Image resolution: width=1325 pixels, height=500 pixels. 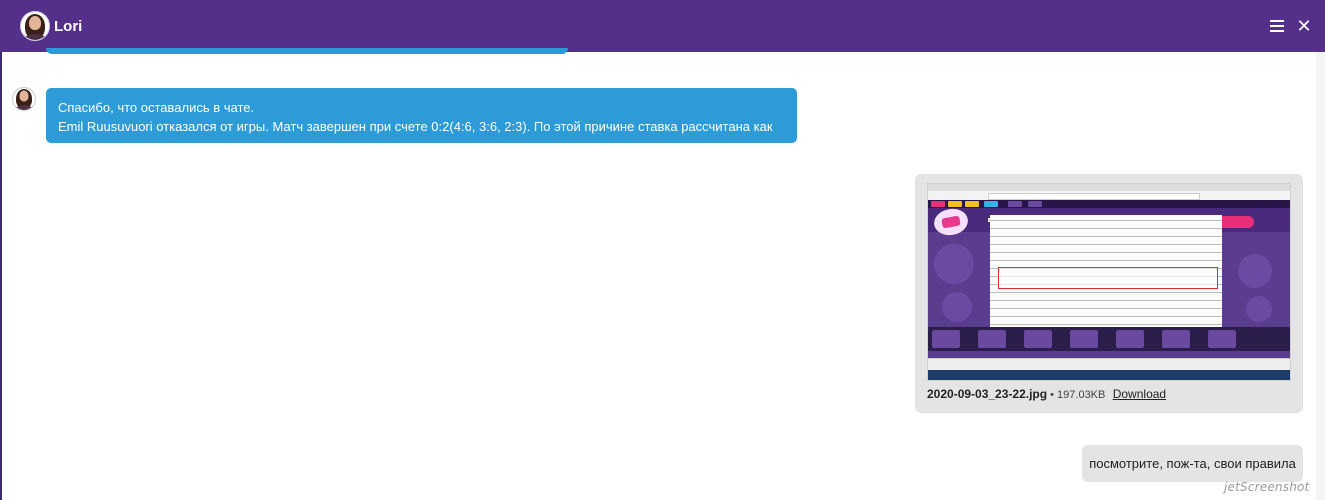 What do you see at coordinates (1076, 395) in the screenshot?
I see `attachment-file-size: • 197.03KB` at bounding box center [1076, 395].